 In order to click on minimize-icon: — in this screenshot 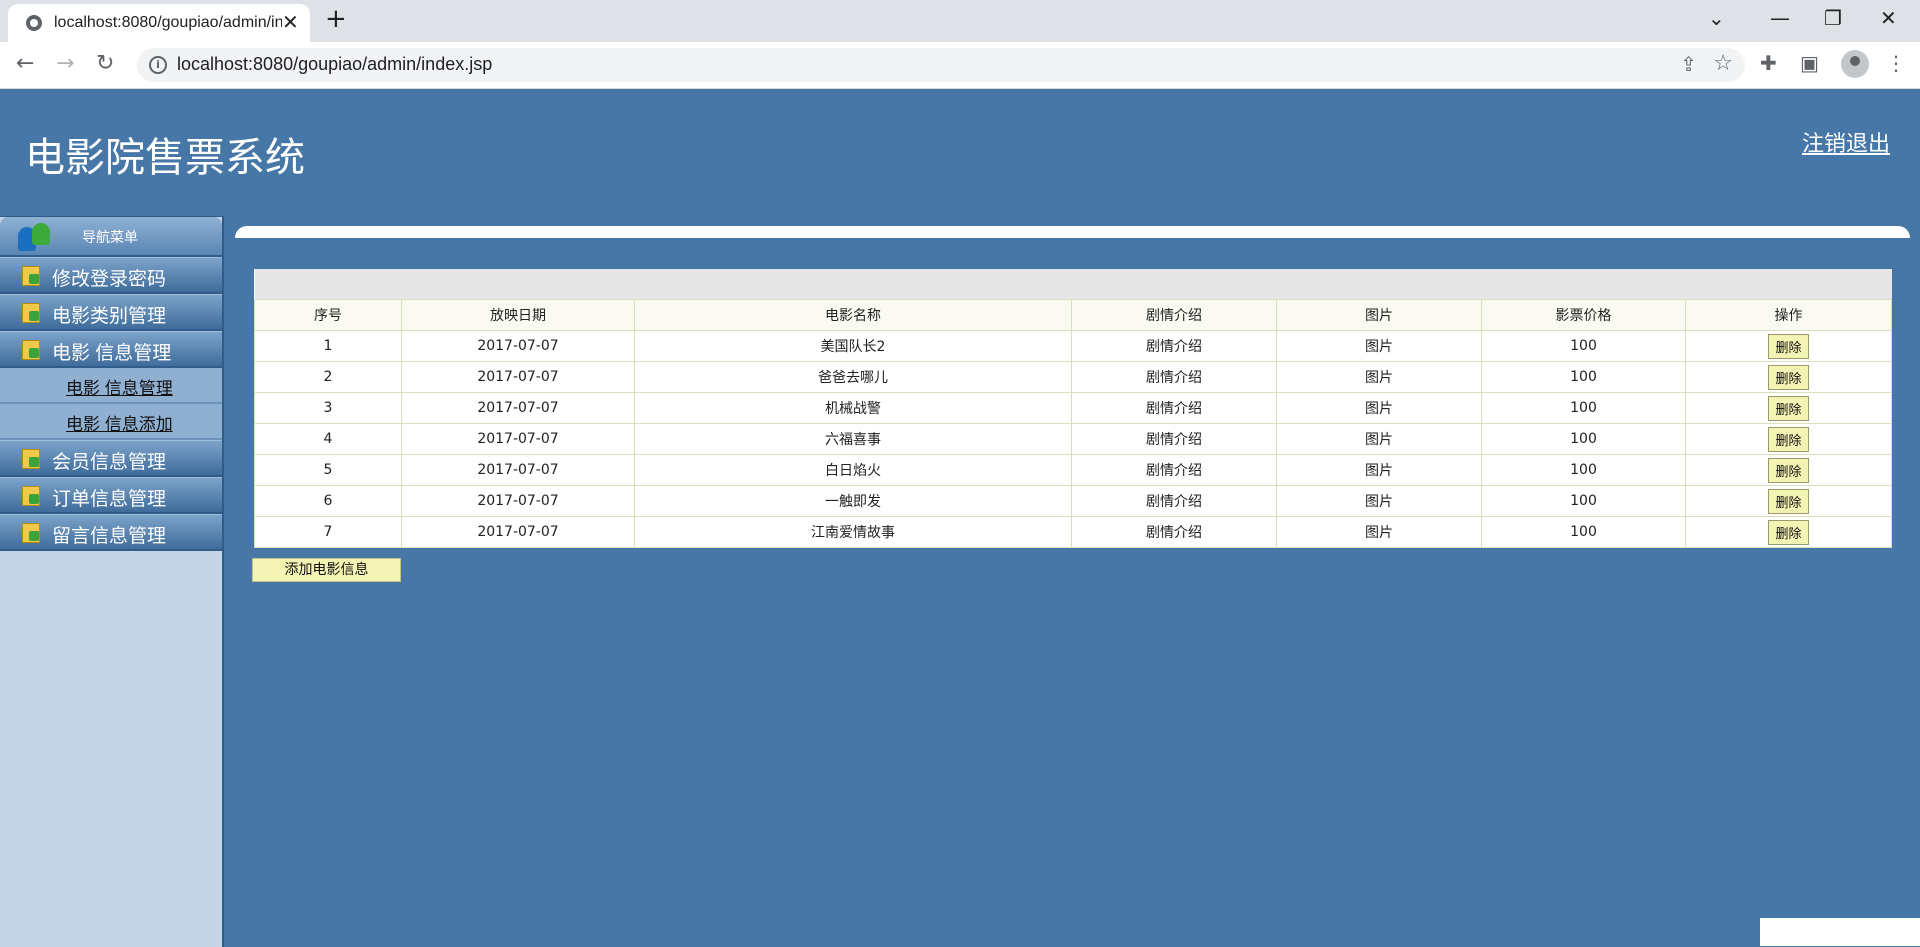, I will do `click(1780, 18)`.